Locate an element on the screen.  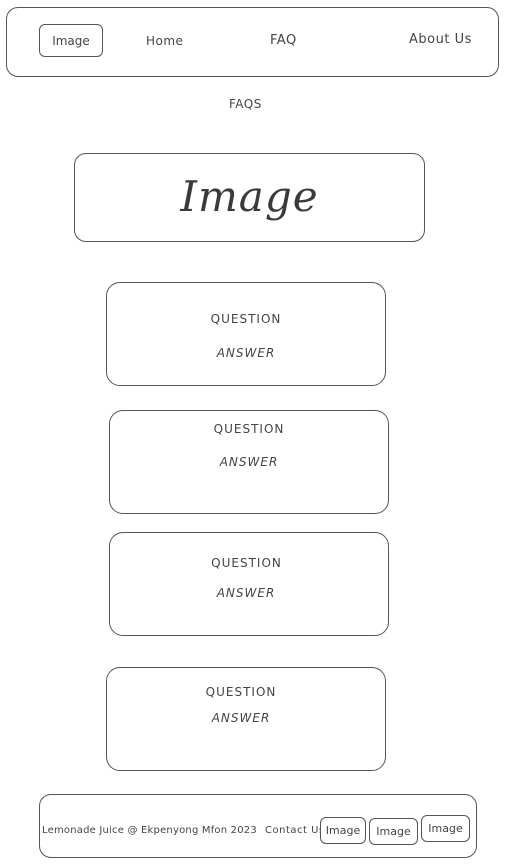
hero-image-placeholder: Image is located at coordinates (249, 197).